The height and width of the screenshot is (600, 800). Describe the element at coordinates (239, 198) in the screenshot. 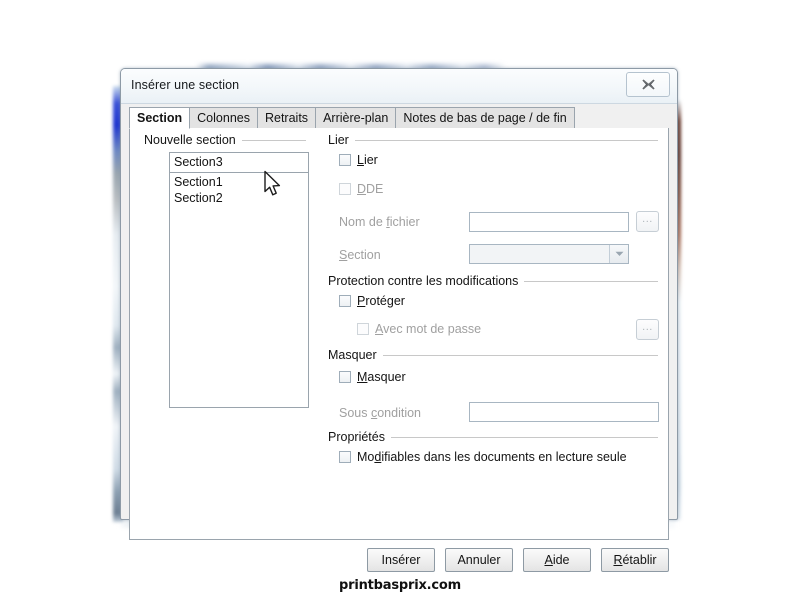

I see `list-item: Section2` at that location.